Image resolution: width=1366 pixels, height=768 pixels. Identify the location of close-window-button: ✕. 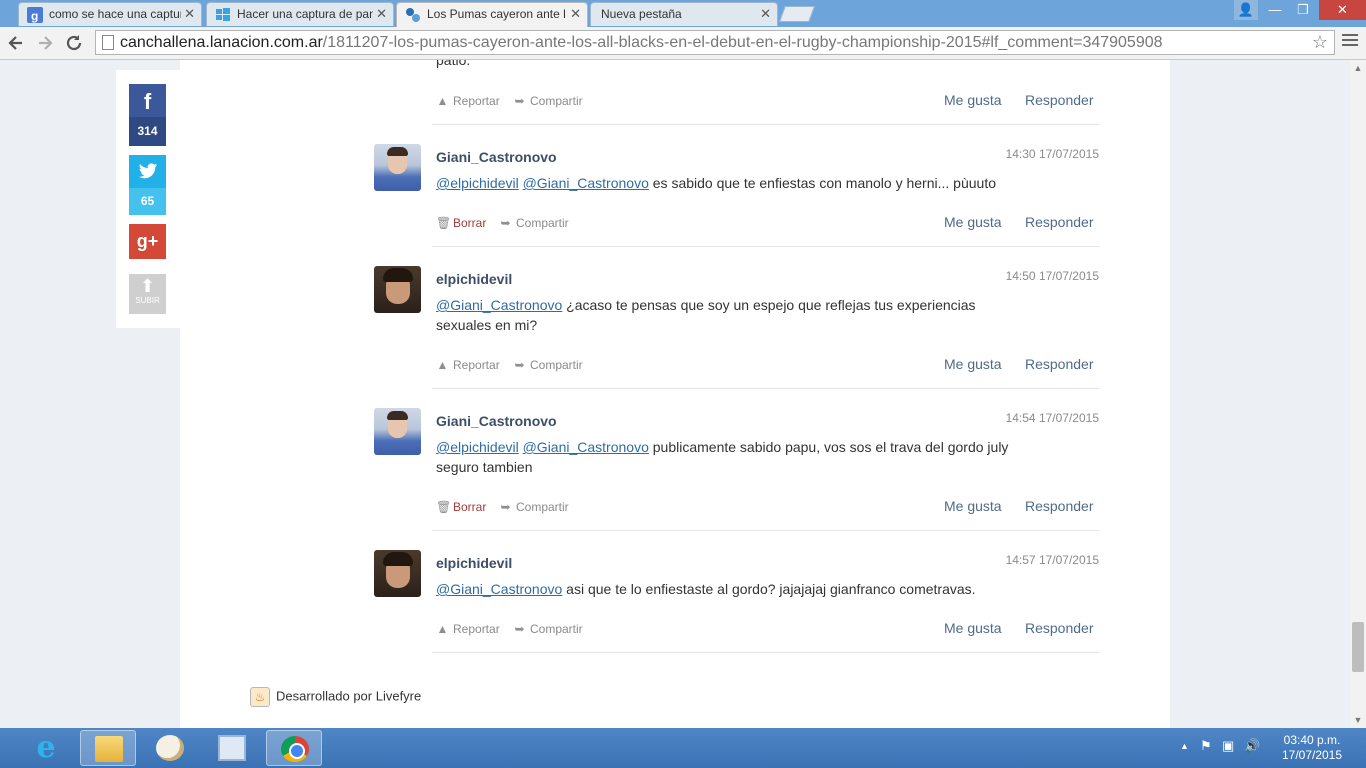
(1342, 10).